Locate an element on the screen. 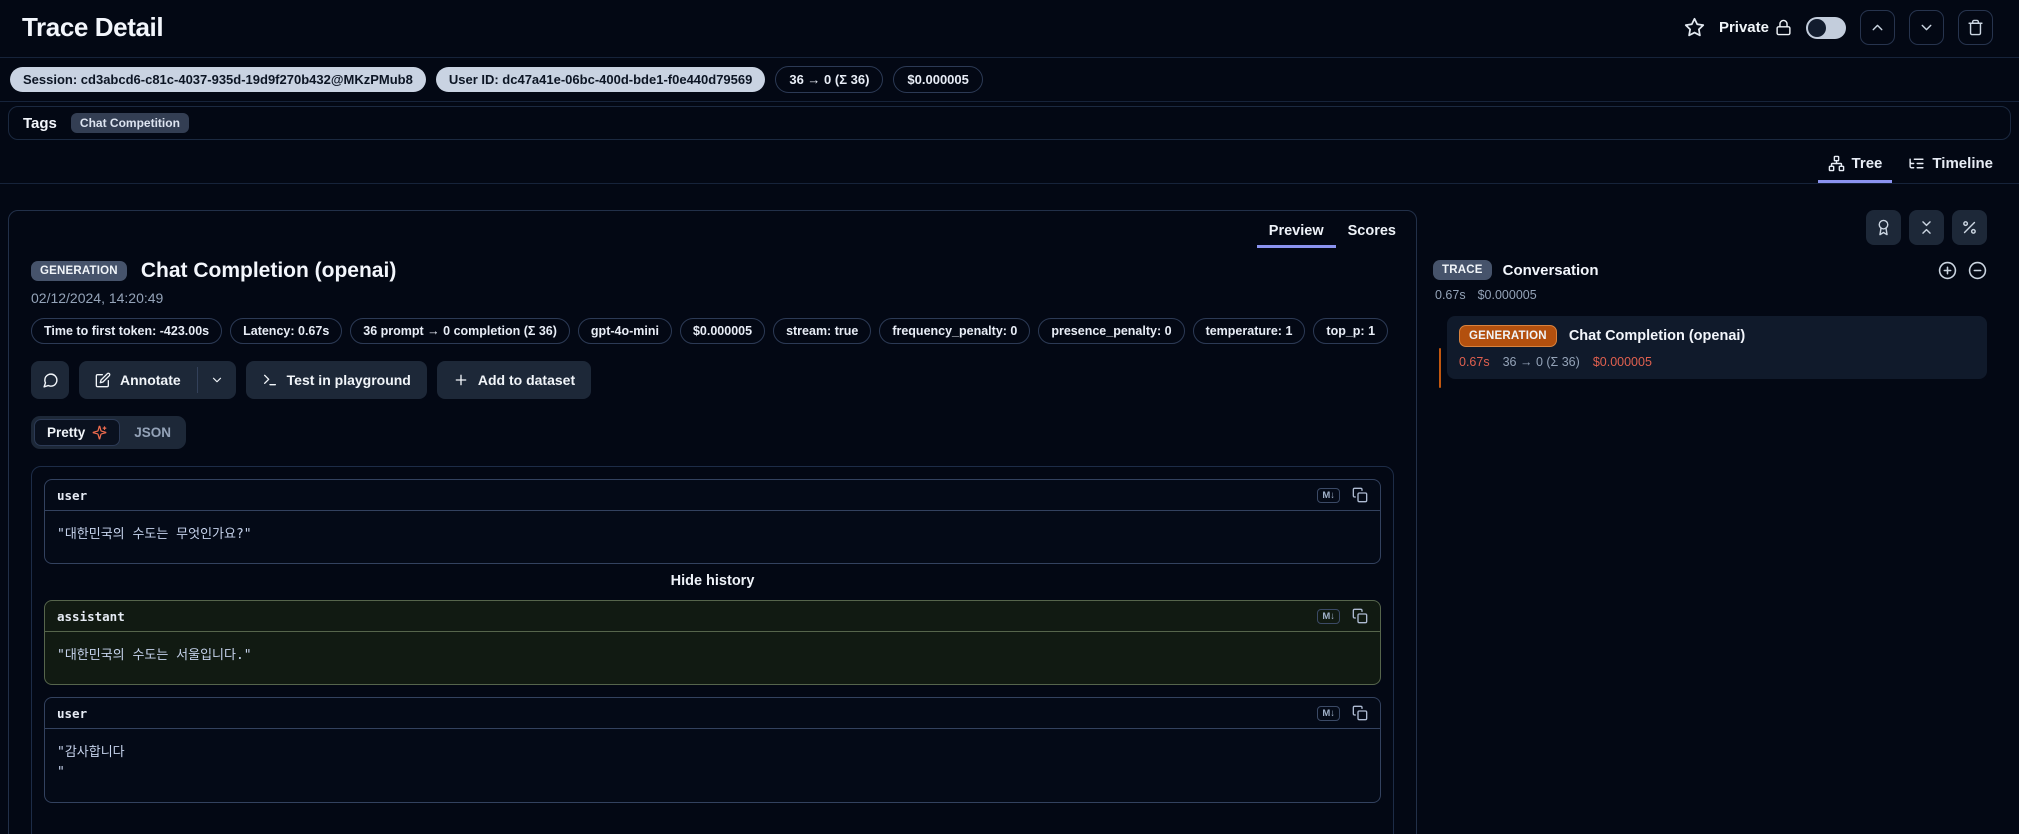  cost-pill: $0.000005 is located at coordinates (722, 331).